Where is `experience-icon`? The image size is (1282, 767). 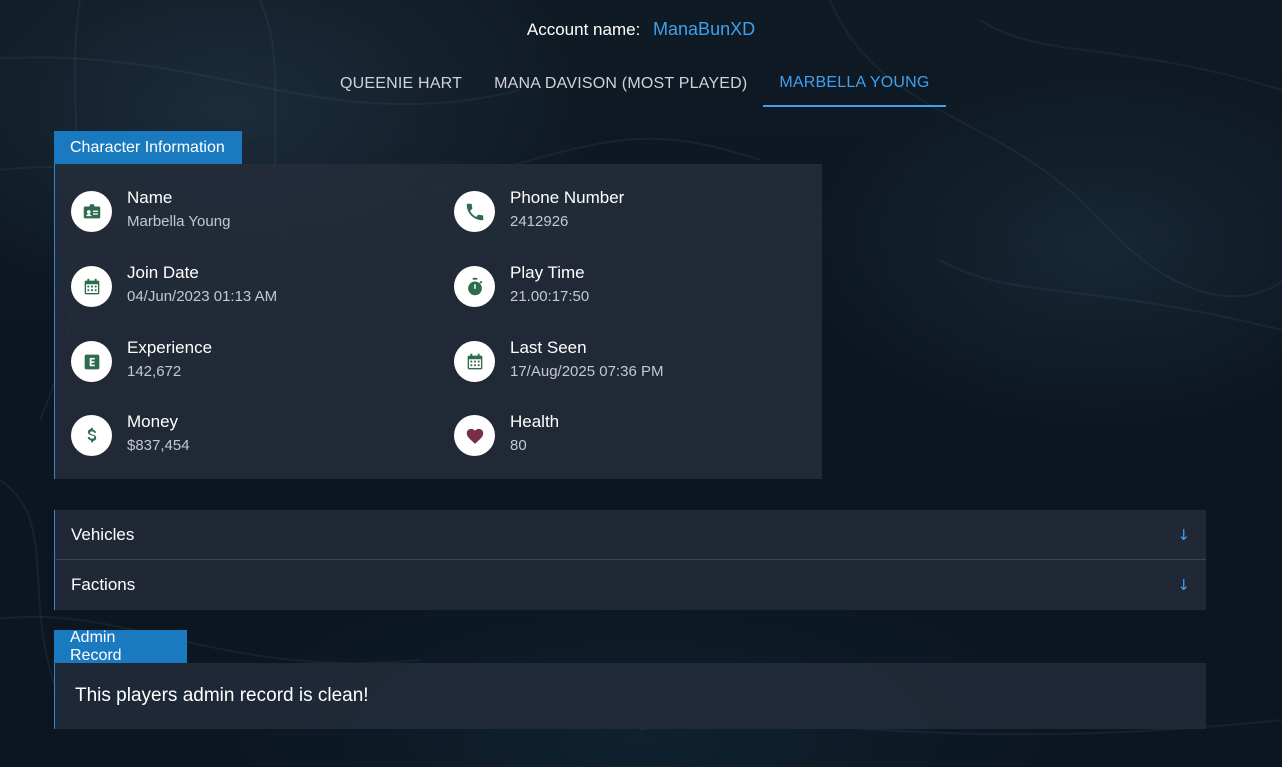
experience-icon is located at coordinates (91, 361).